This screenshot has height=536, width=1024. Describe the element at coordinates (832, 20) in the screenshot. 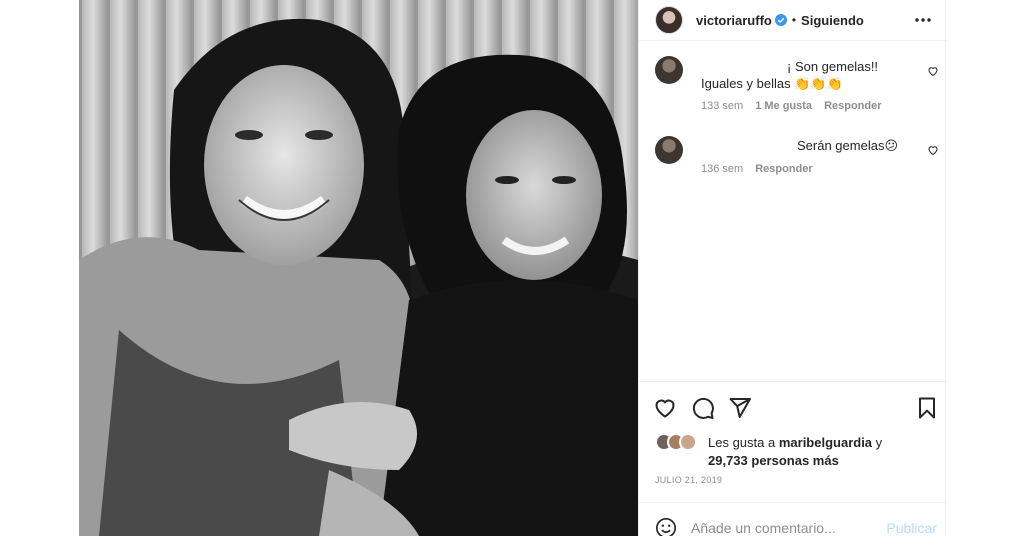

I see `following-button: Siguiendo` at that location.